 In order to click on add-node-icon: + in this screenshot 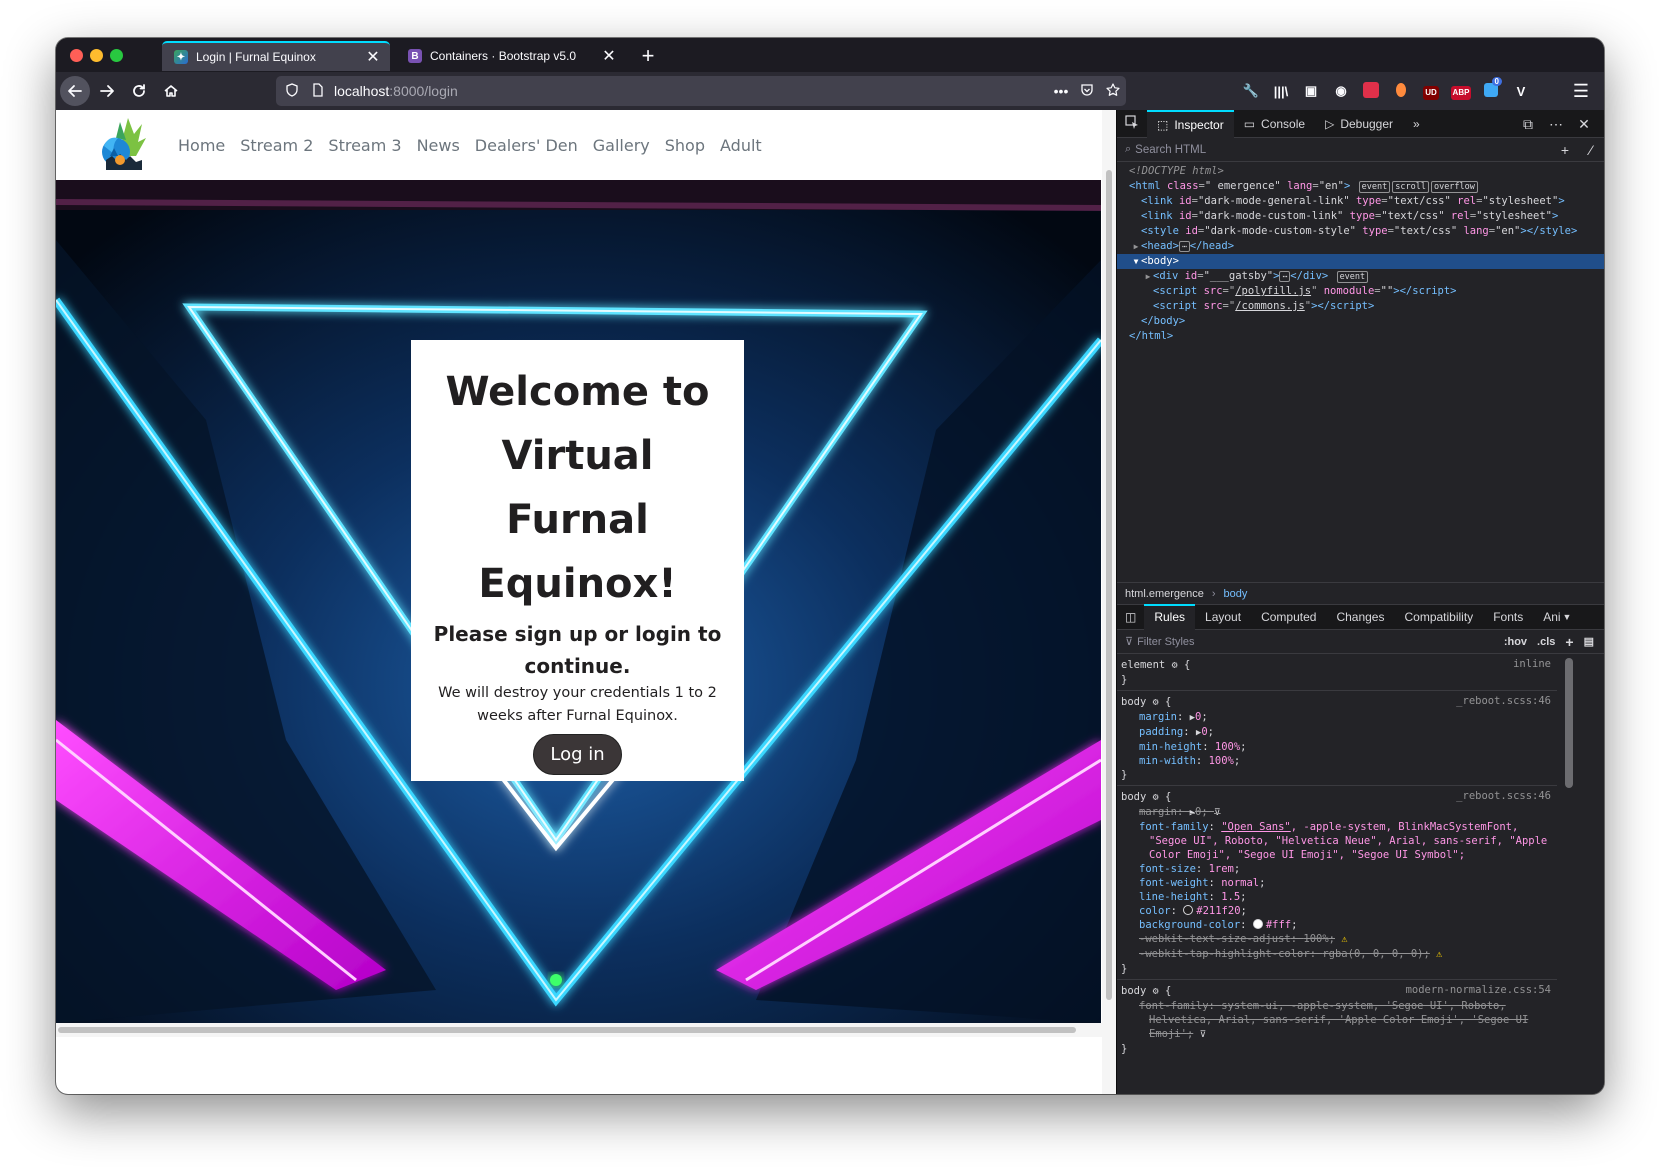, I will do `click(1565, 150)`.